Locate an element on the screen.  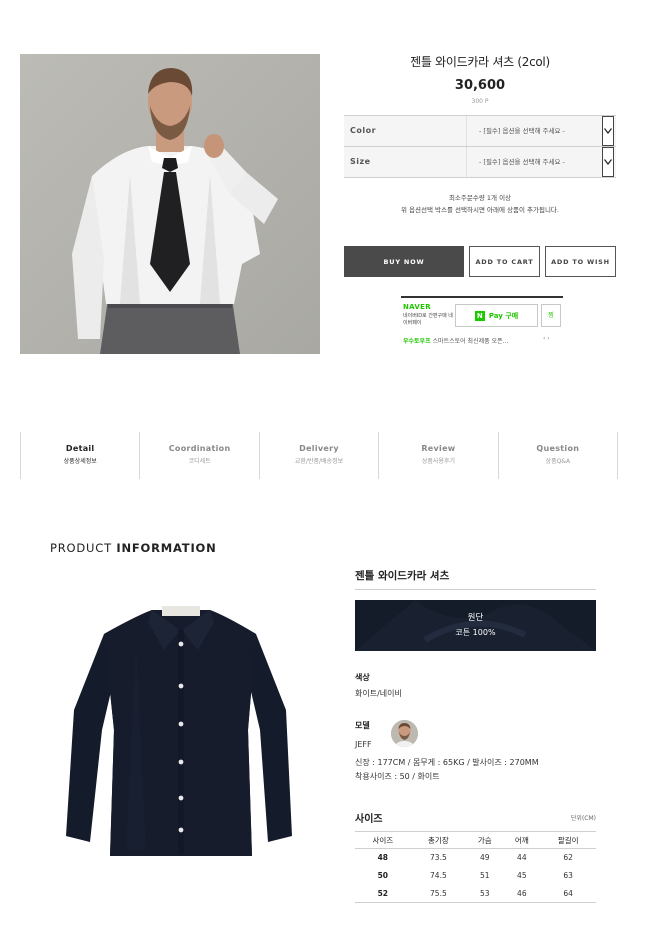
size-cell: 75.5 is located at coordinates (438, 893).